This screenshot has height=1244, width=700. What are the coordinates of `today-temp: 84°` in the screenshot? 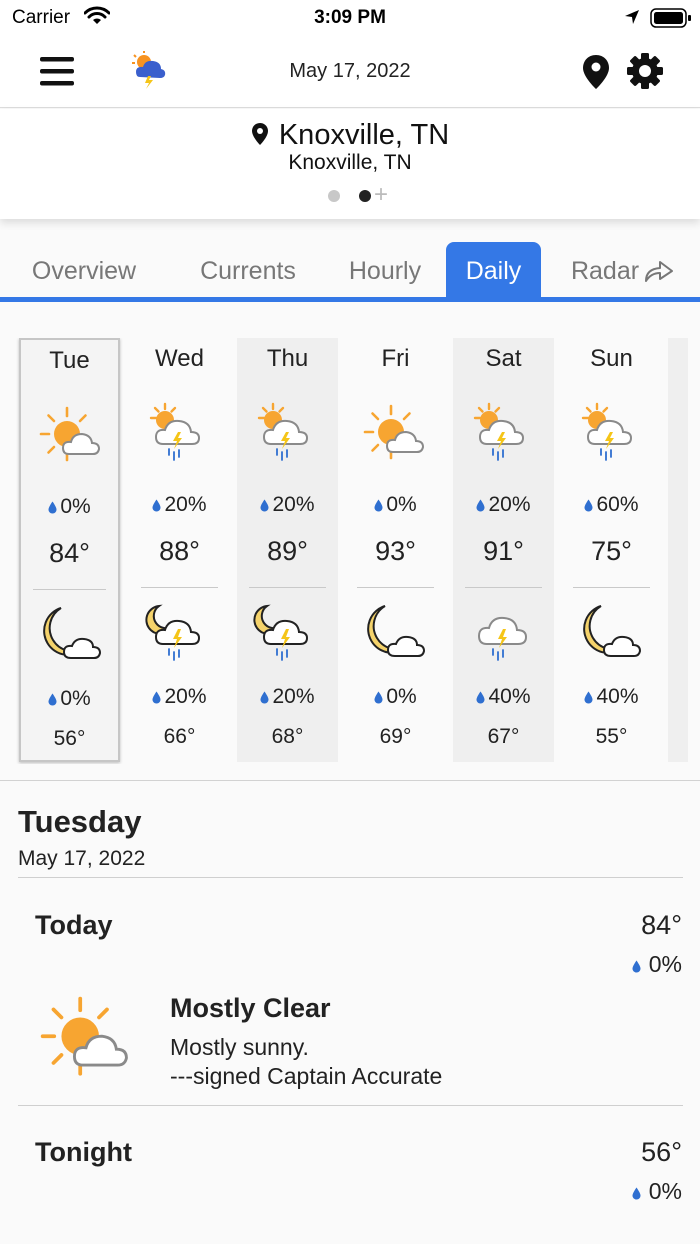 It's located at (661, 925).